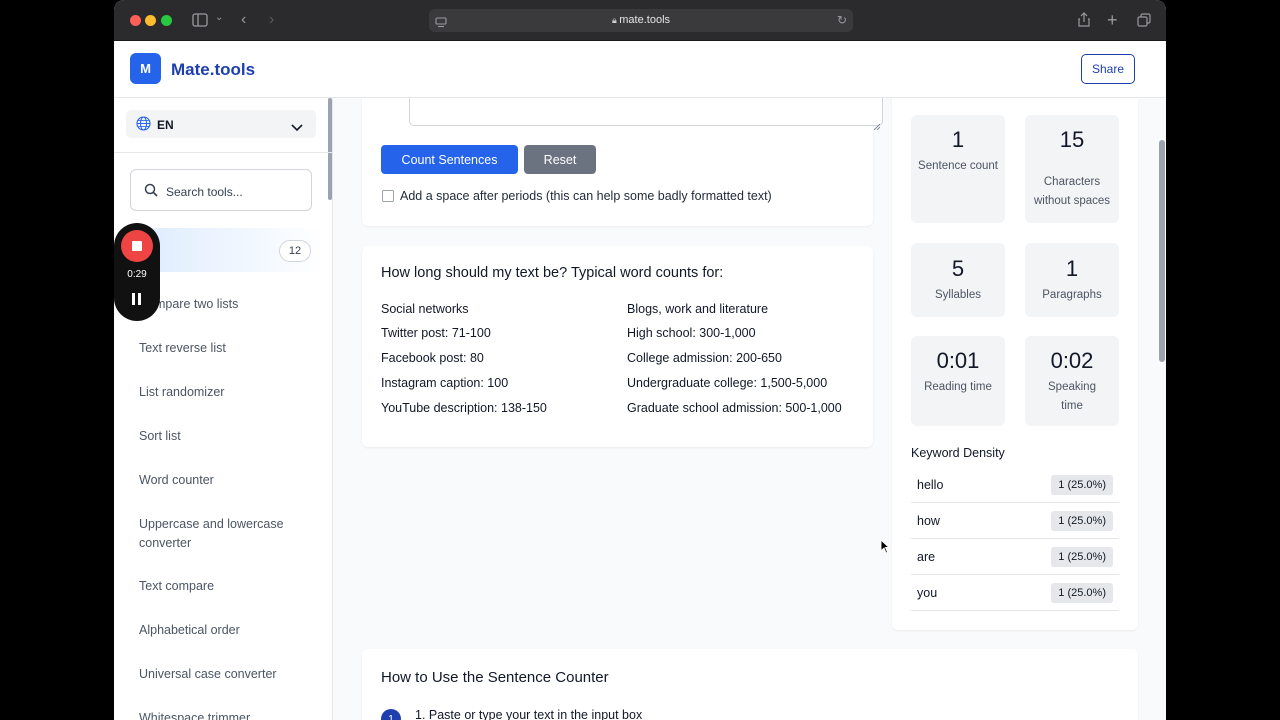 Image resolution: width=1280 pixels, height=720 pixels. Describe the element at coordinates (1084, 20) in the screenshot. I see `share-icon` at that location.